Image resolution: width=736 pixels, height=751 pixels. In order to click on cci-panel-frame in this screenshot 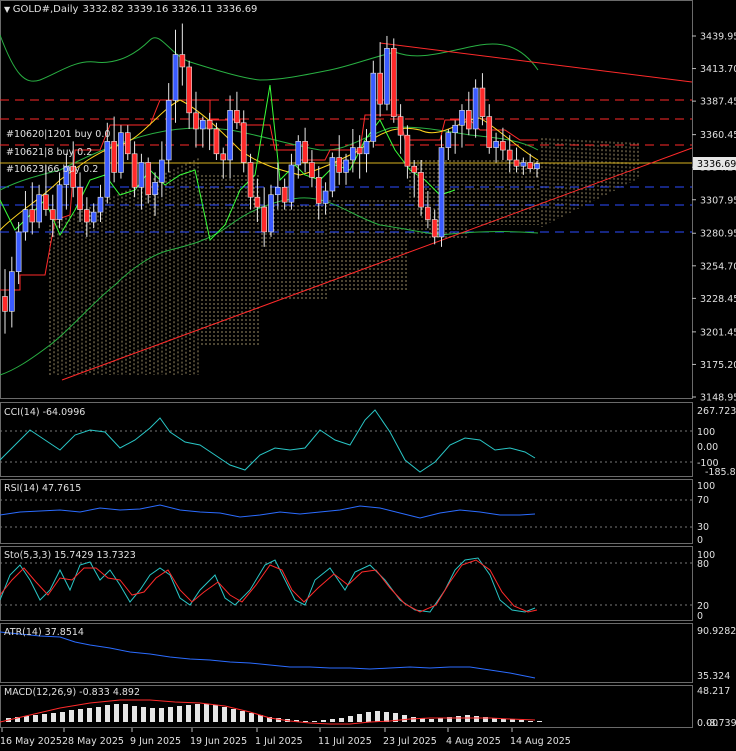, I will do `click(346, 439)`.